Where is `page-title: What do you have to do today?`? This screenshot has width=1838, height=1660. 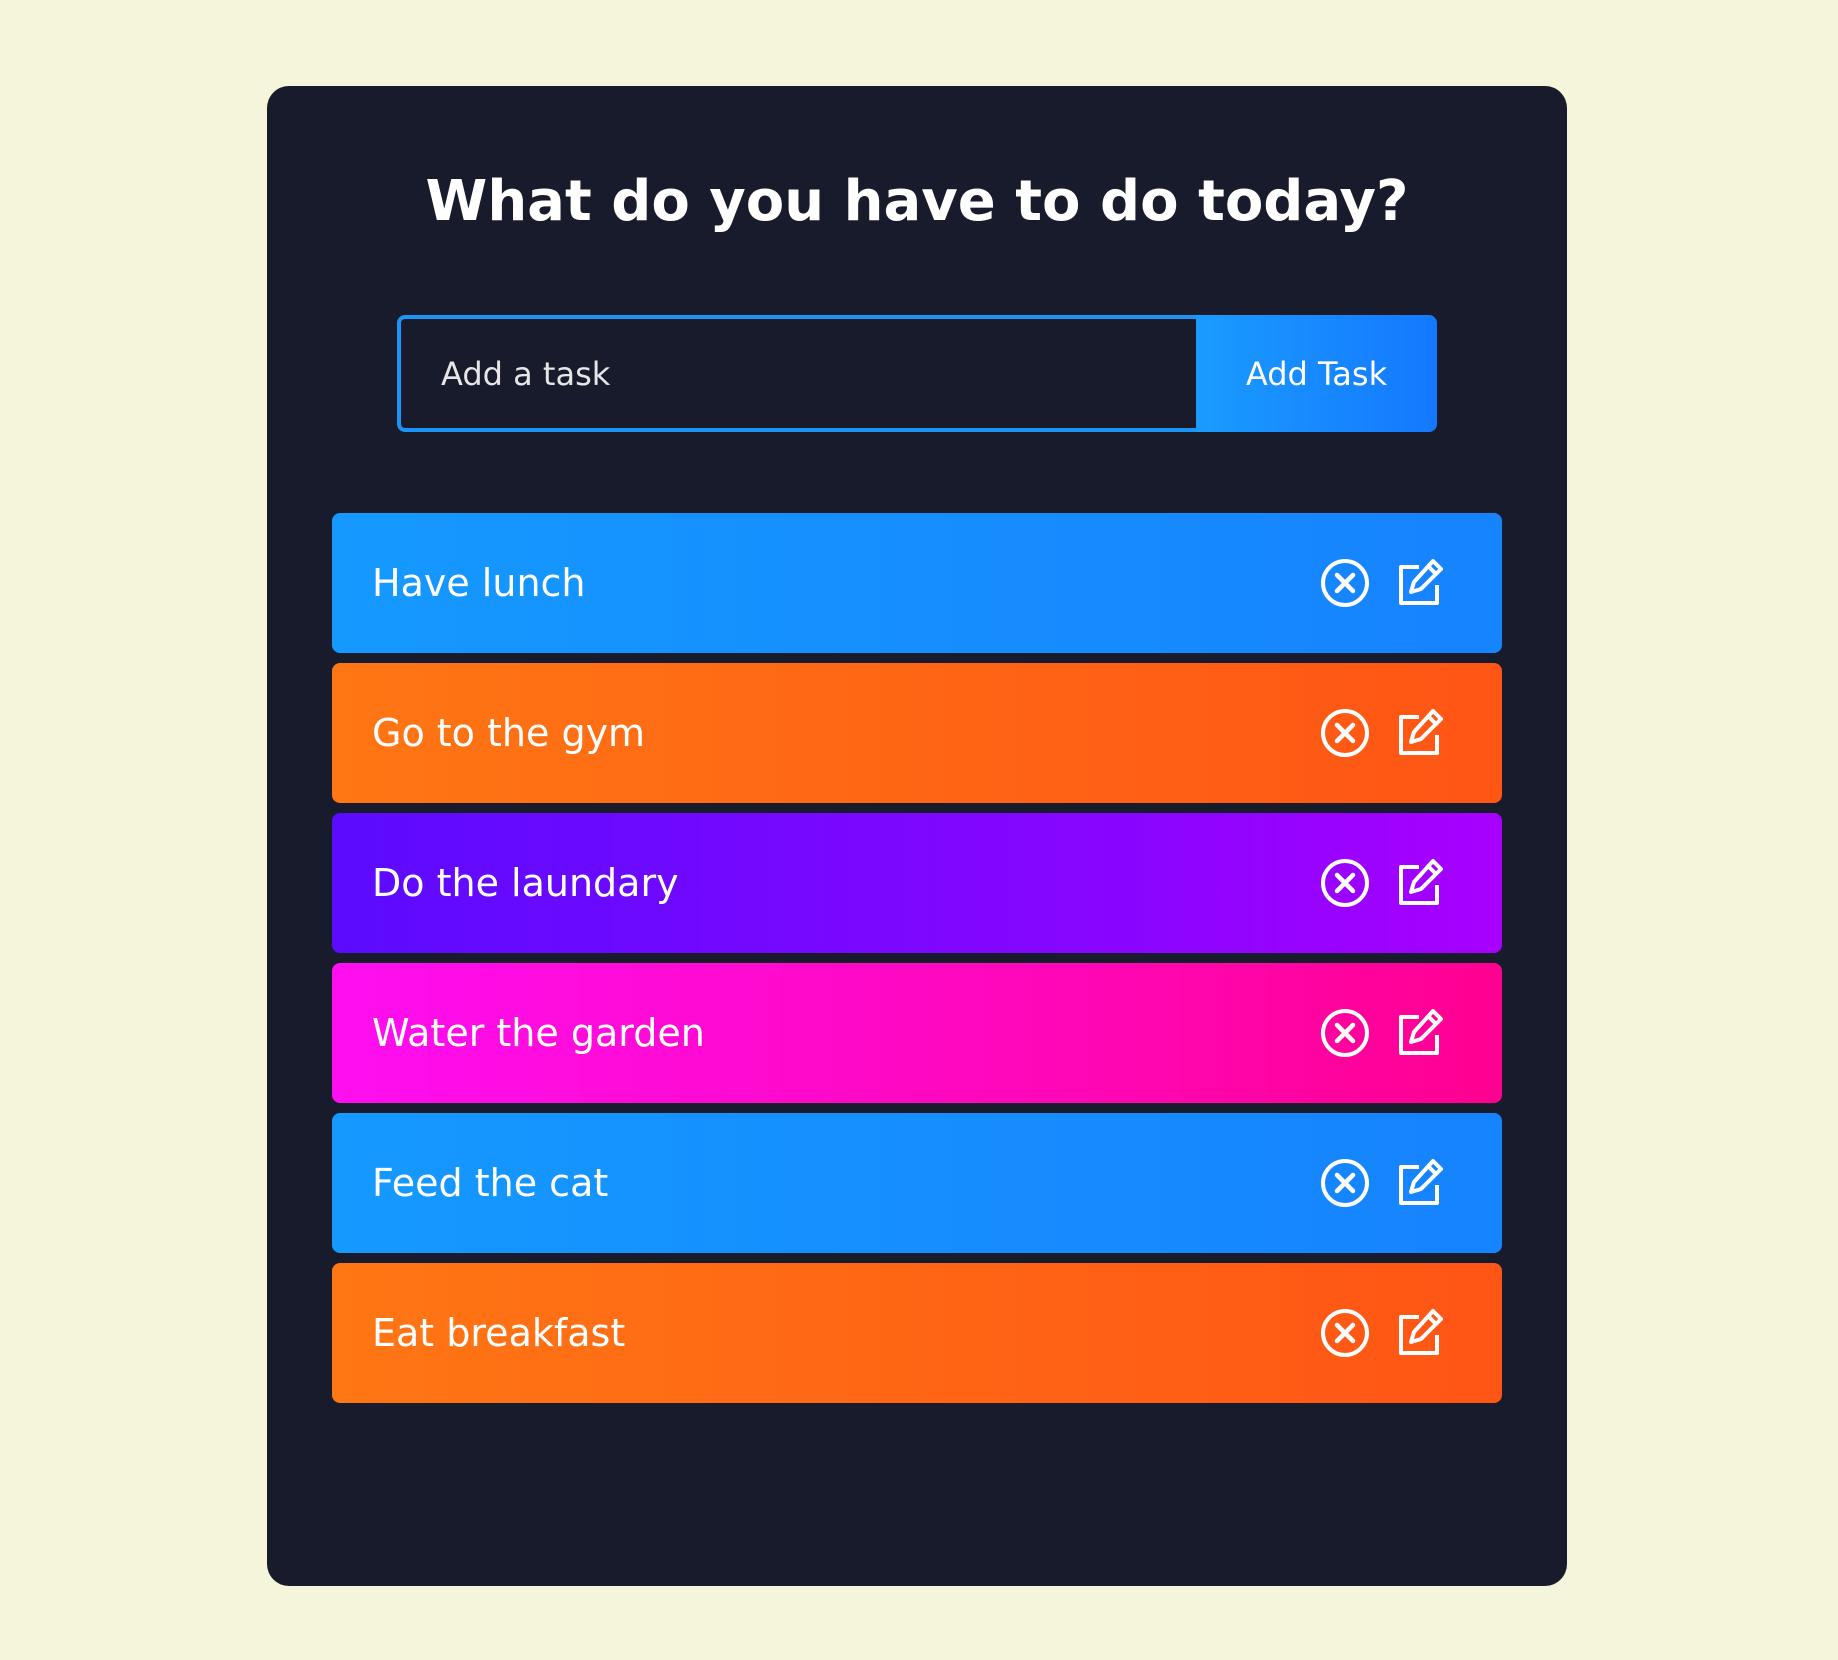 page-title: What do you have to do today? is located at coordinates (917, 201).